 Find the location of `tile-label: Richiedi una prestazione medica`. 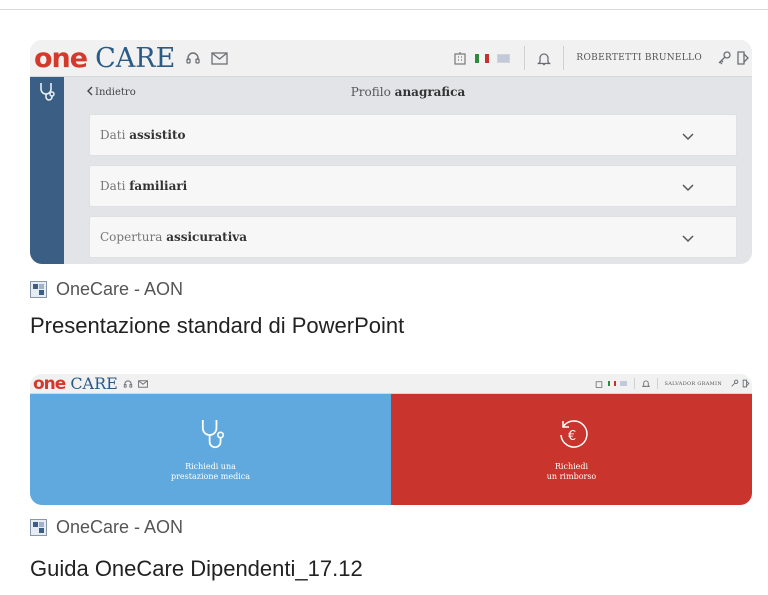

tile-label: Richiedi una prestazione medica is located at coordinates (210, 471).